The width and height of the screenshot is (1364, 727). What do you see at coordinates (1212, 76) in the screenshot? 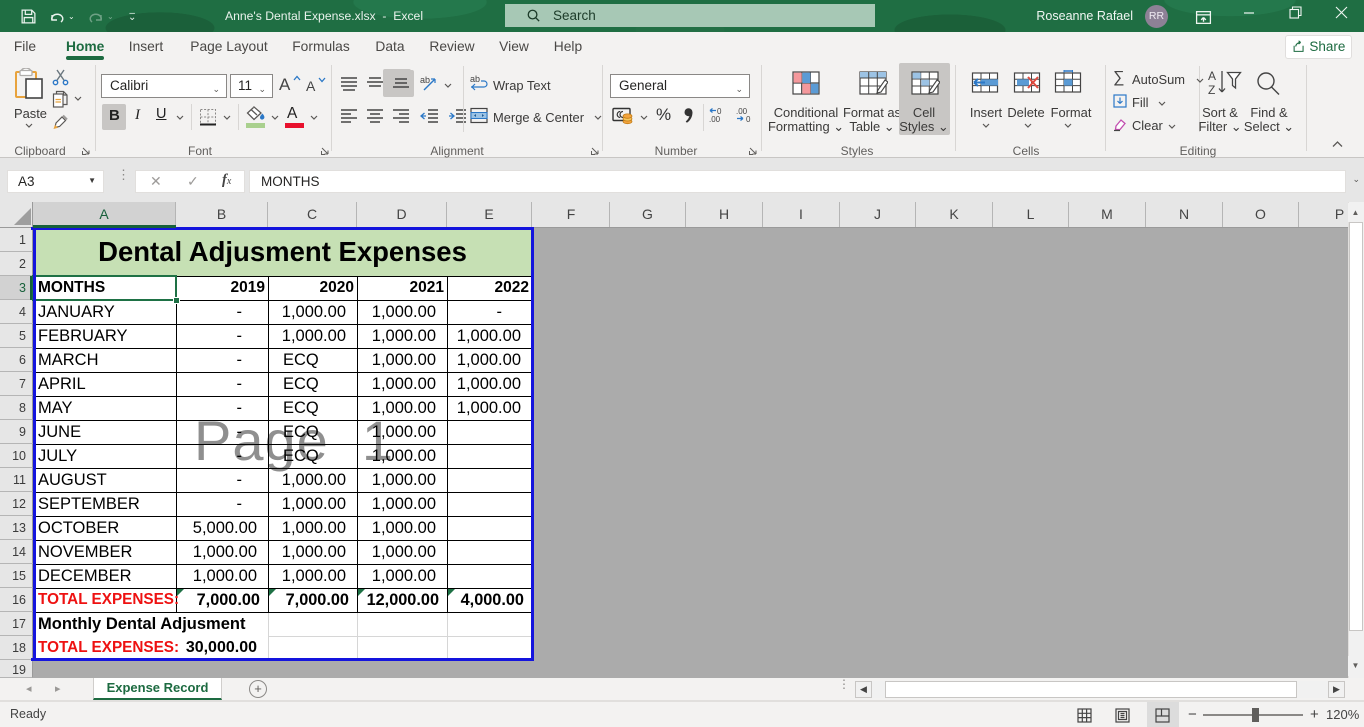
I see `svg-text: A` at bounding box center [1212, 76].